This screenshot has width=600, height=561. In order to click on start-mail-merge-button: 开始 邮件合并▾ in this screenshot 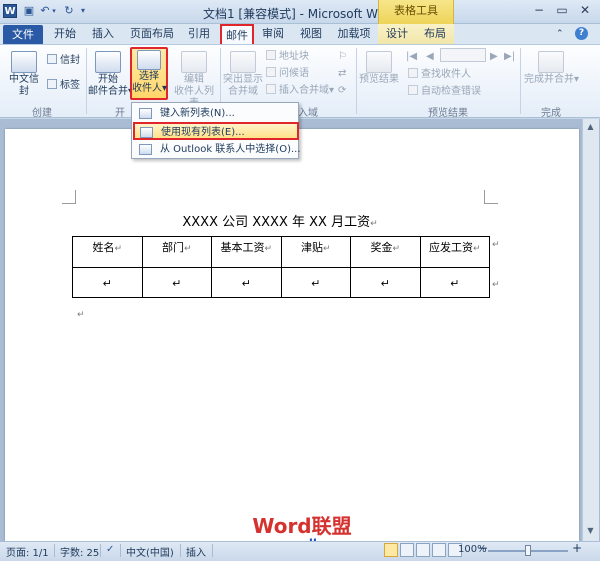, I will do `click(110, 73)`.